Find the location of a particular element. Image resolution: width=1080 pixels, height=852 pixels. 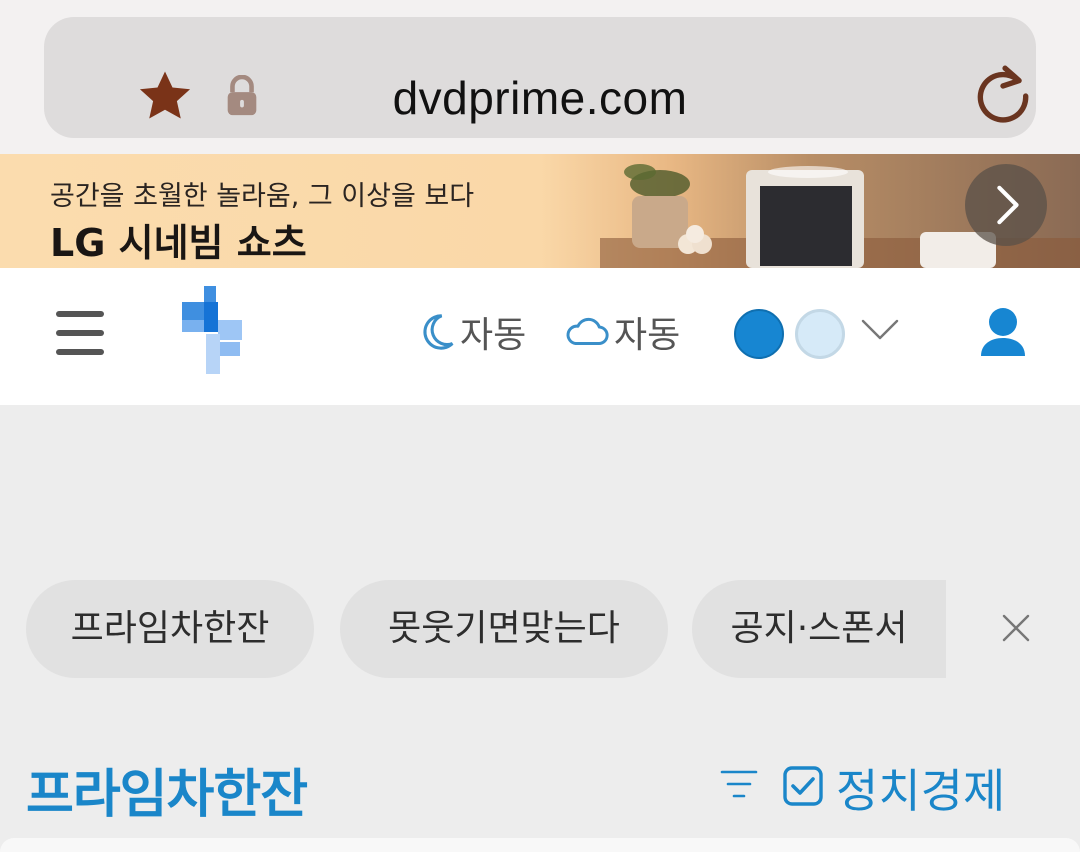

dp-logo is located at coordinates (211, 331).